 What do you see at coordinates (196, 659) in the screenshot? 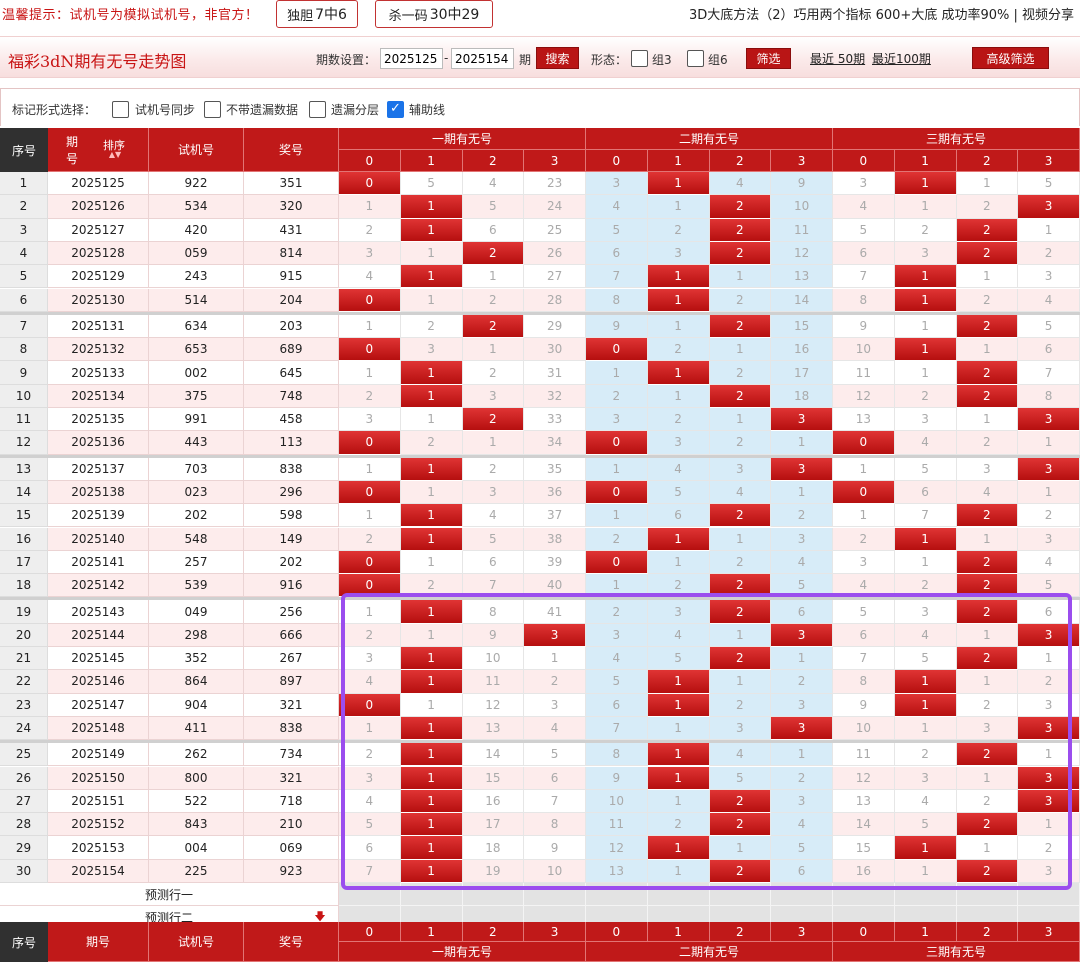
I see `row-trial: 352` at bounding box center [196, 659].